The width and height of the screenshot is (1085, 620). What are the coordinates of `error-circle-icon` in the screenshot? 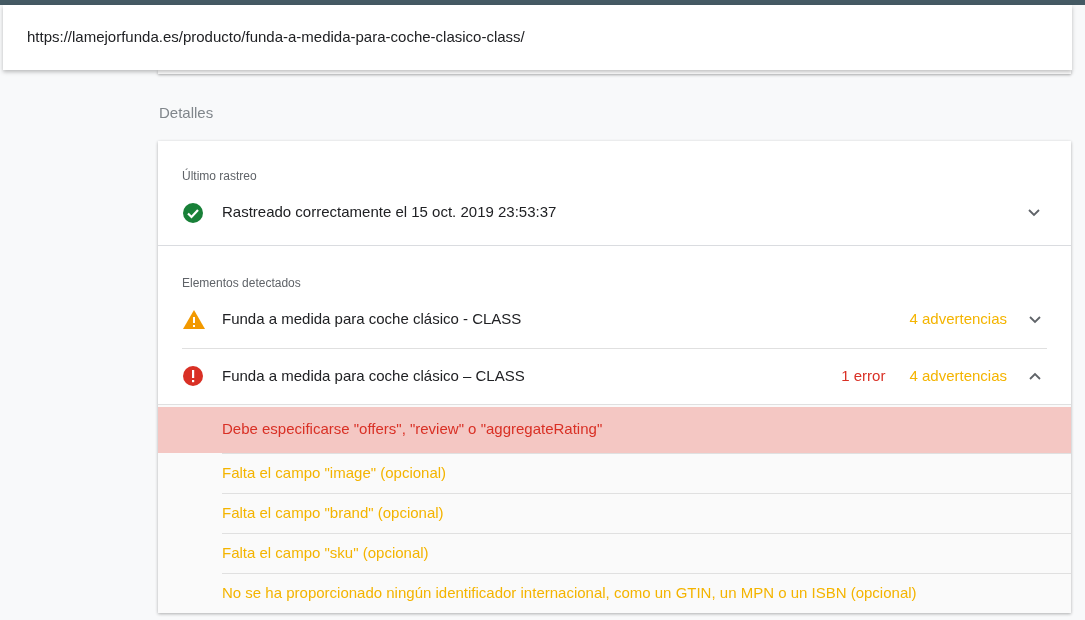 It's located at (193, 376).